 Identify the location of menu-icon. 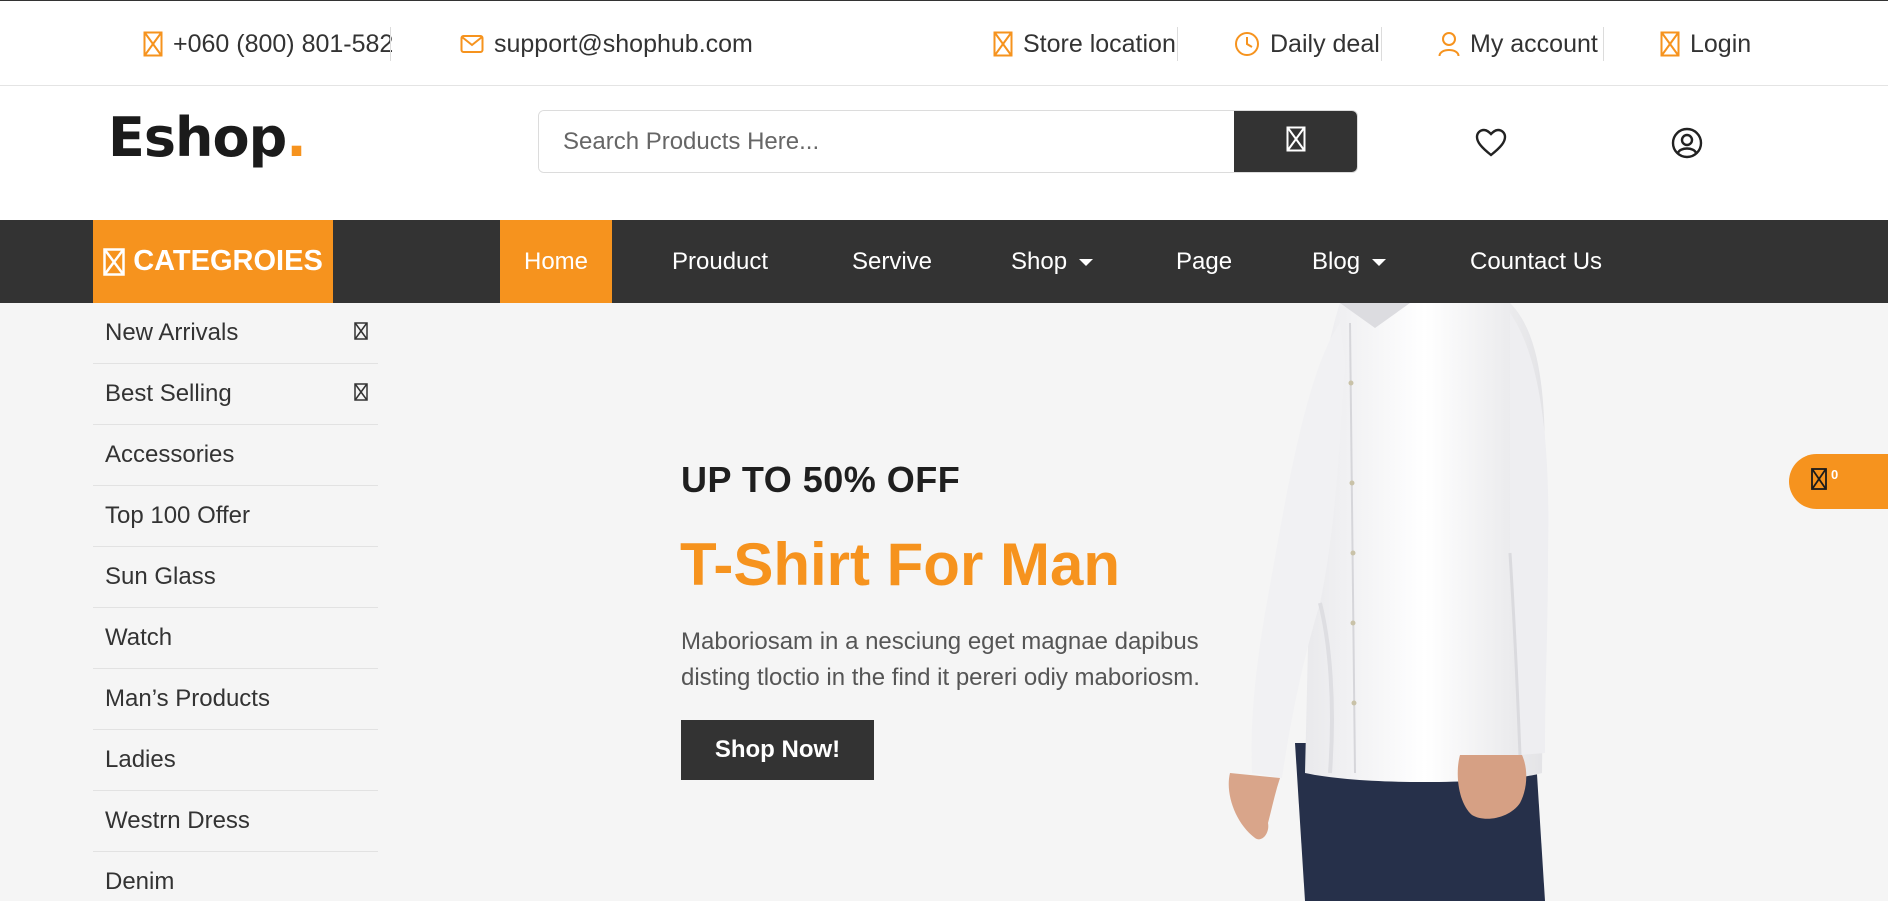
(114, 261).